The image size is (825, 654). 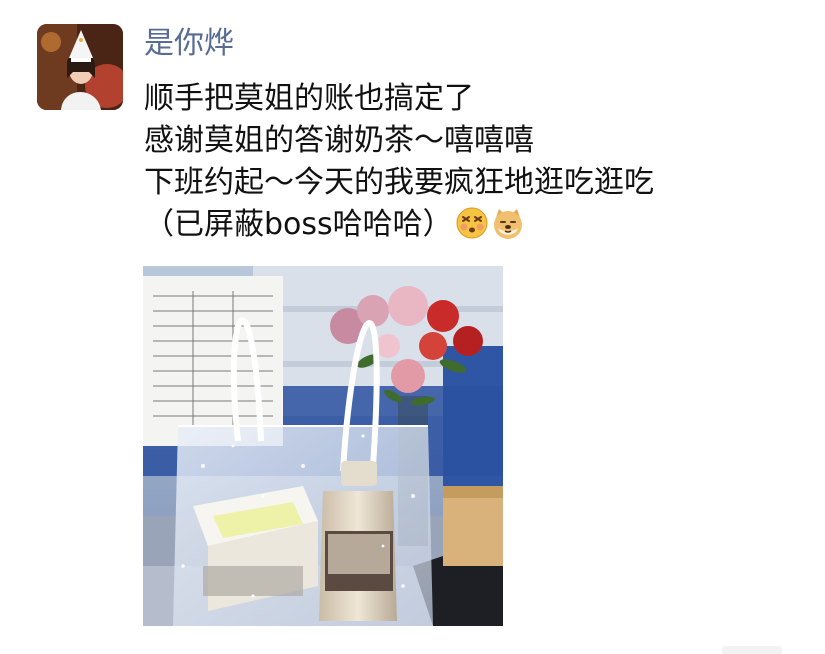 I want to click on post-username: 是你烨, so click(x=189, y=44).